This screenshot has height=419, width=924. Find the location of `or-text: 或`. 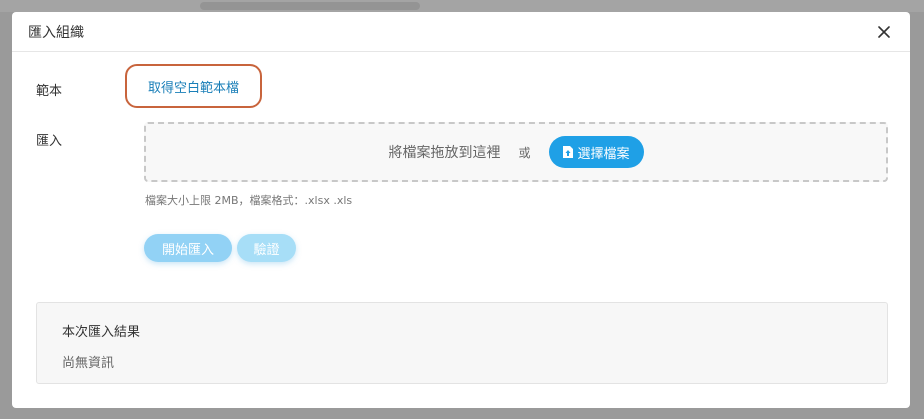

or-text: 或 is located at coordinates (524, 152).